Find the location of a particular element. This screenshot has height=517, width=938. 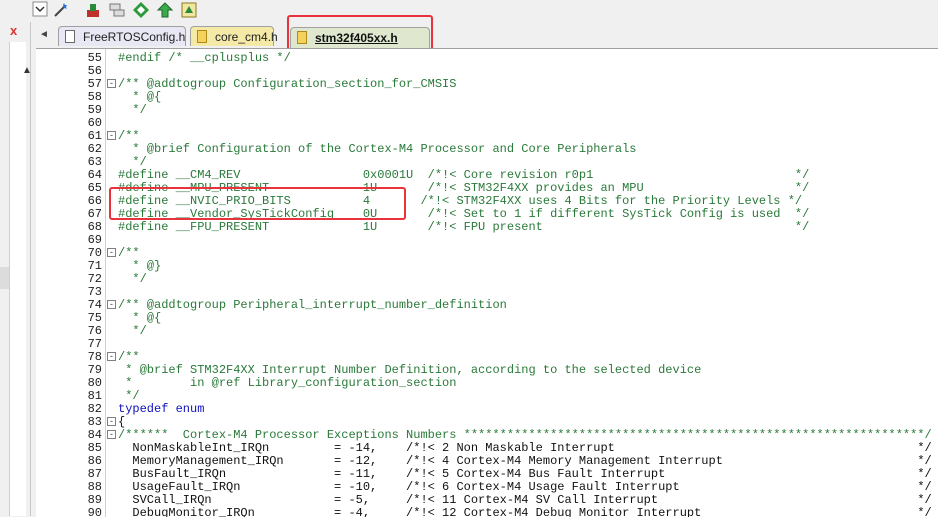

tab-label: core_cm4.h is located at coordinates (246, 37).